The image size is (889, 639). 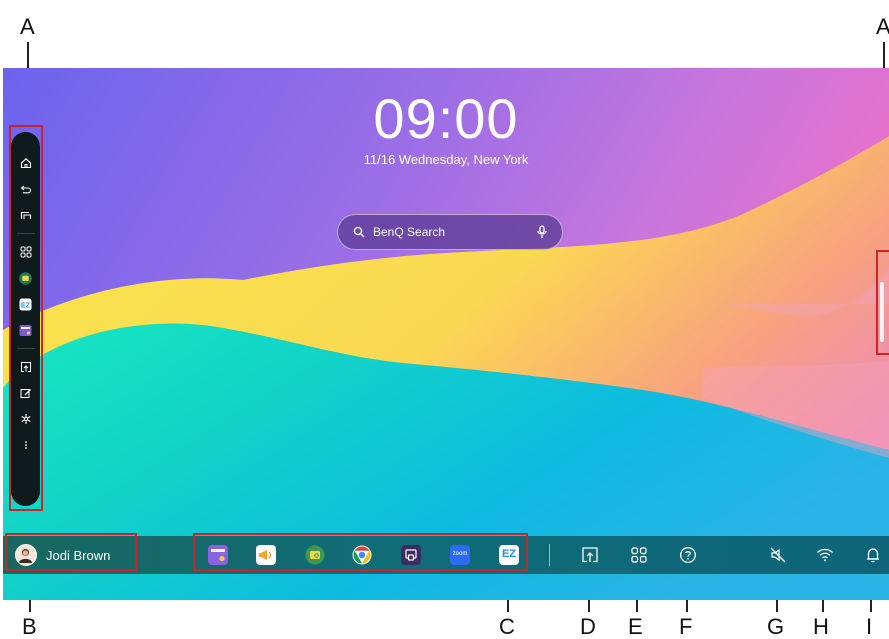 What do you see at coordinates (549, 555) in the screenshot?
I see `taskbar-divider` at bounding box center [549, 555].